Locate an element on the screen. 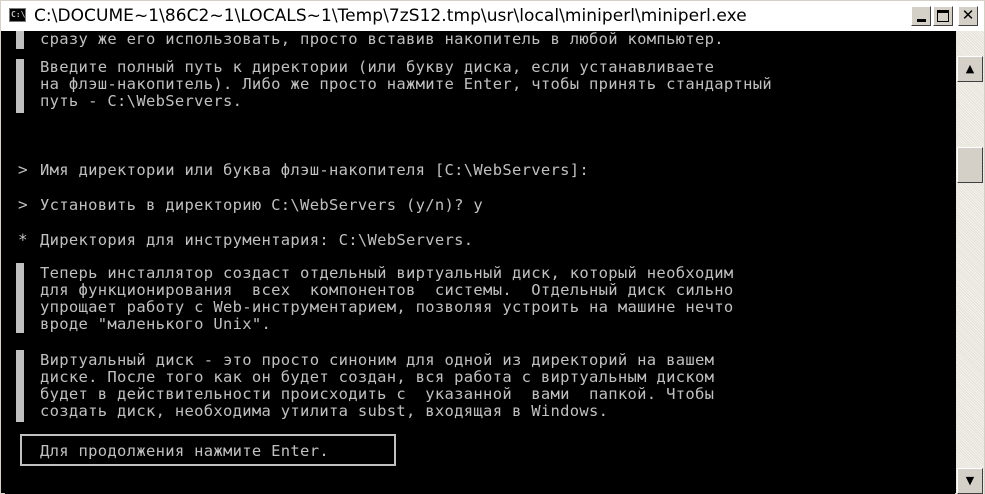  maximize-icon is located at coordinates (943, 16).